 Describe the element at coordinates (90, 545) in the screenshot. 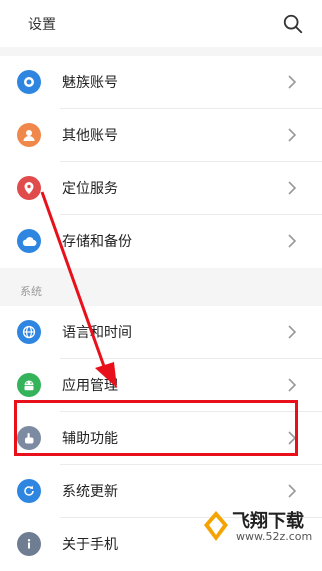

I see `settings-item-label: 关于手机` at that location.